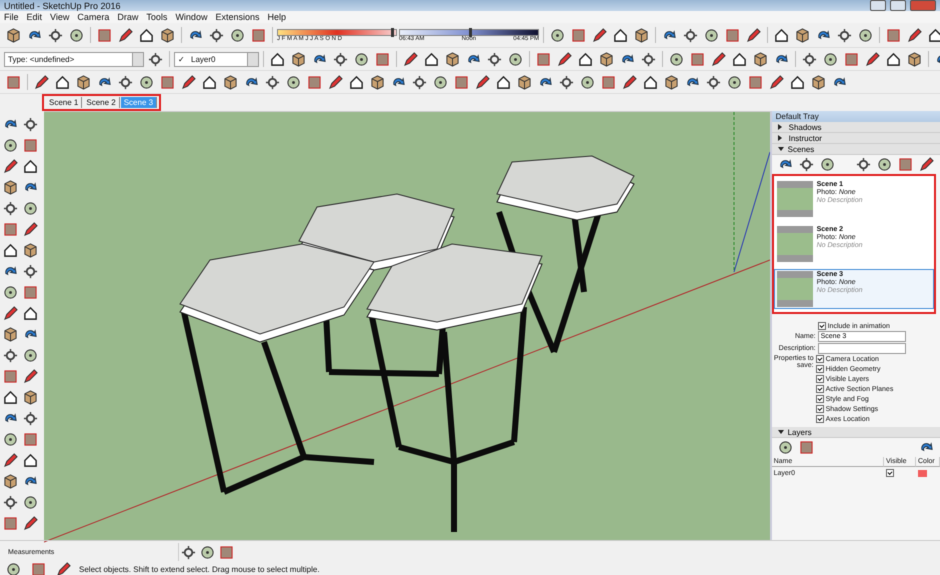 The width and height of the screenshot is (940, 575). I want to click on description-field, so click(862, 348).